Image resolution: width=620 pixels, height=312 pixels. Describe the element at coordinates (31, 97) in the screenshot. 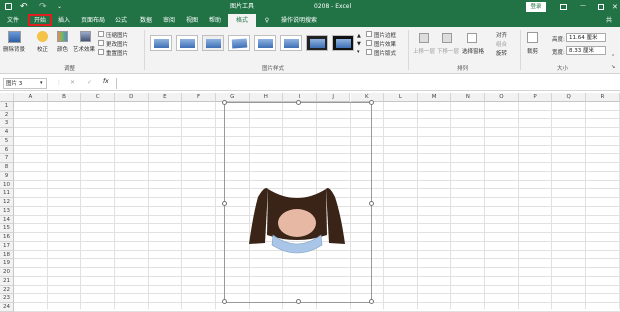

I see `column-header: A` at that location.